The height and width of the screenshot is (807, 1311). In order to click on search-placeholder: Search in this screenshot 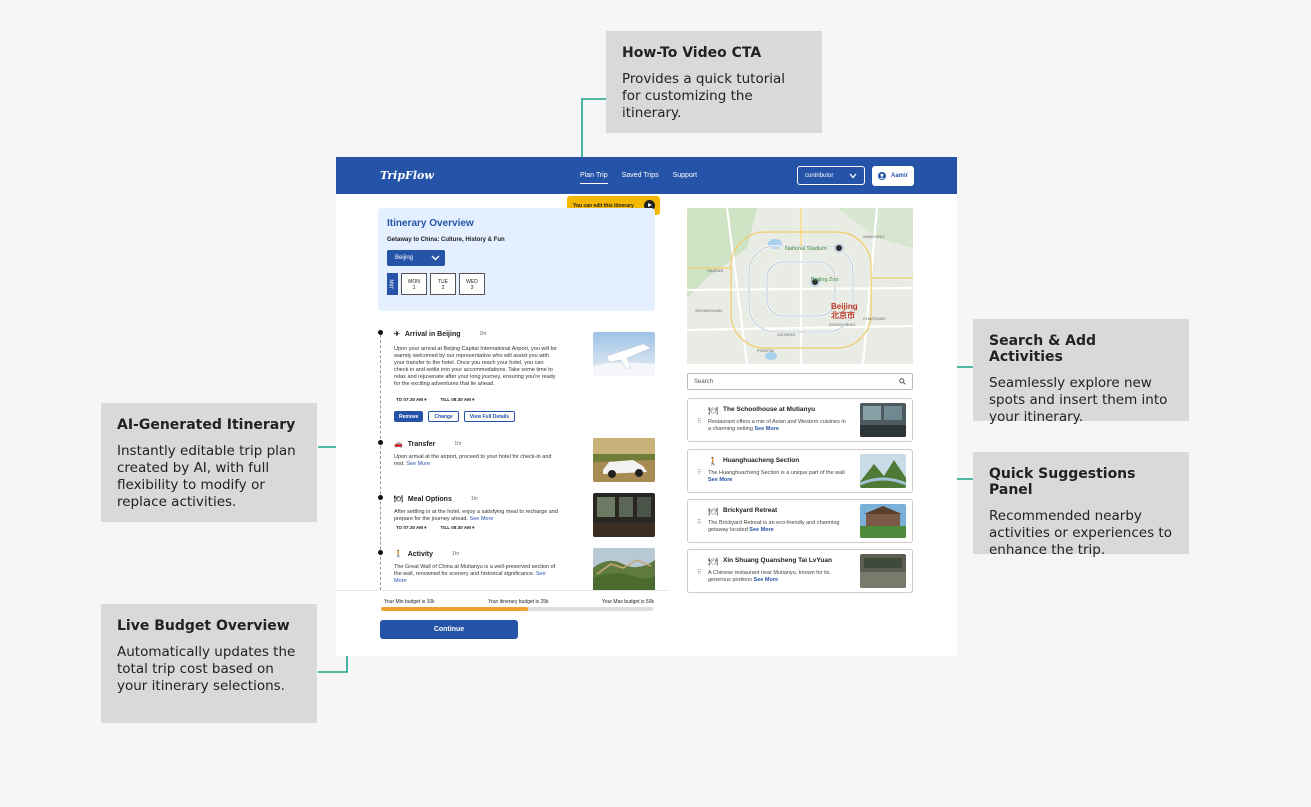, I will do `click(704, 381)`.